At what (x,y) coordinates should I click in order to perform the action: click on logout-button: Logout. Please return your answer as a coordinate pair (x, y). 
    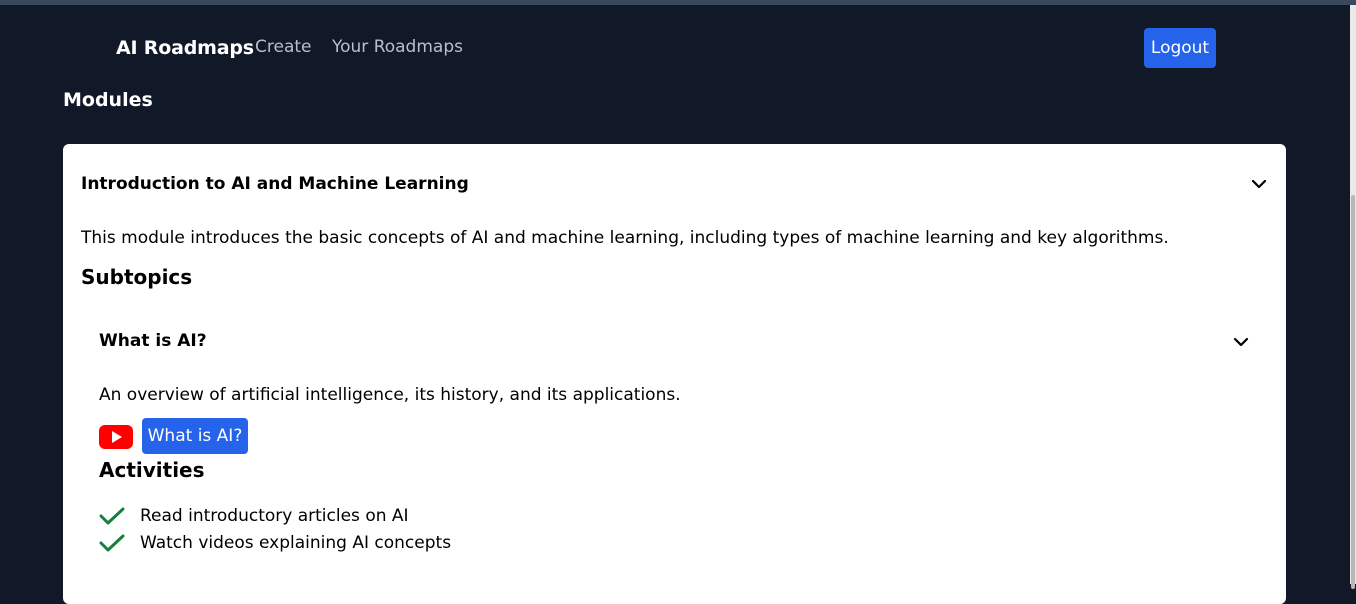
    Looking at the image, I should click on (1180, 48).